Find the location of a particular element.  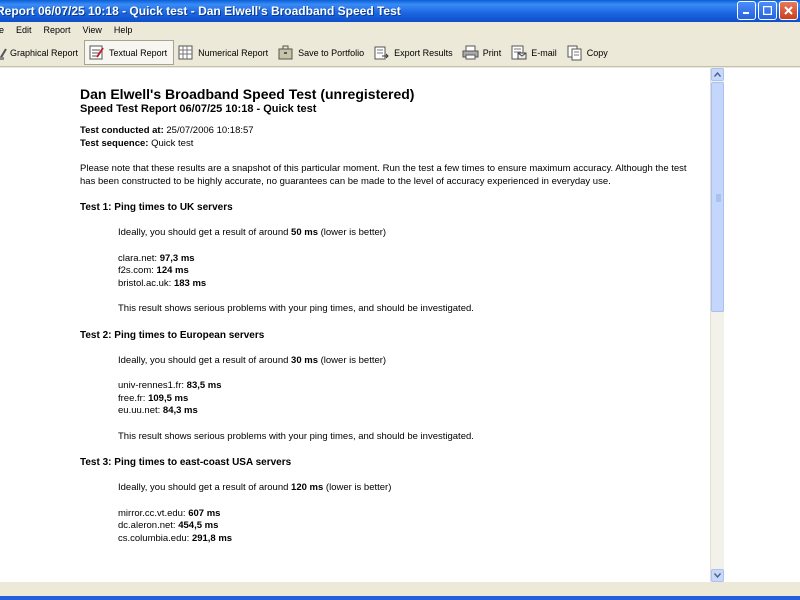

grip-icon is located at coordinates (718, 198).